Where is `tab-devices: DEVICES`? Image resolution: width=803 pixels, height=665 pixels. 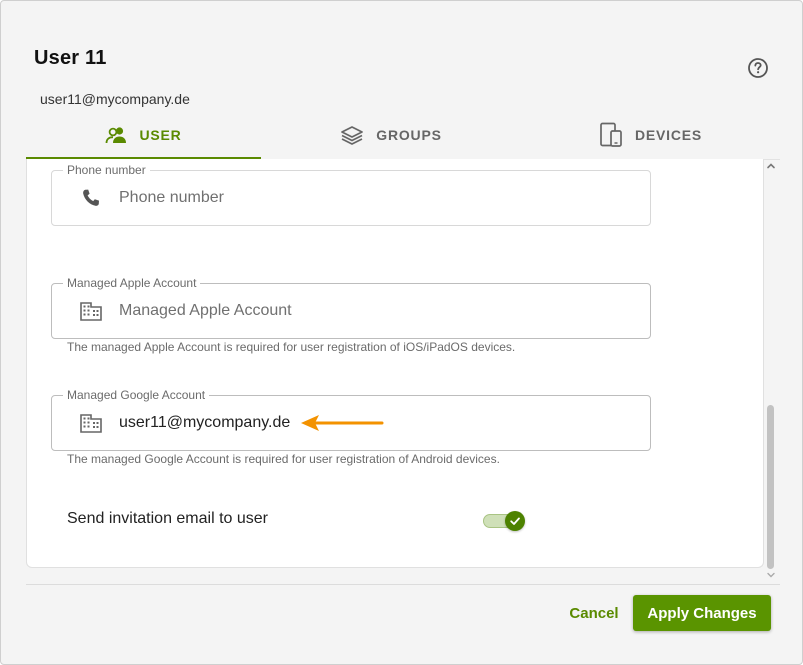
tab-devices: DEVICES is located at coordinates (650, 135).